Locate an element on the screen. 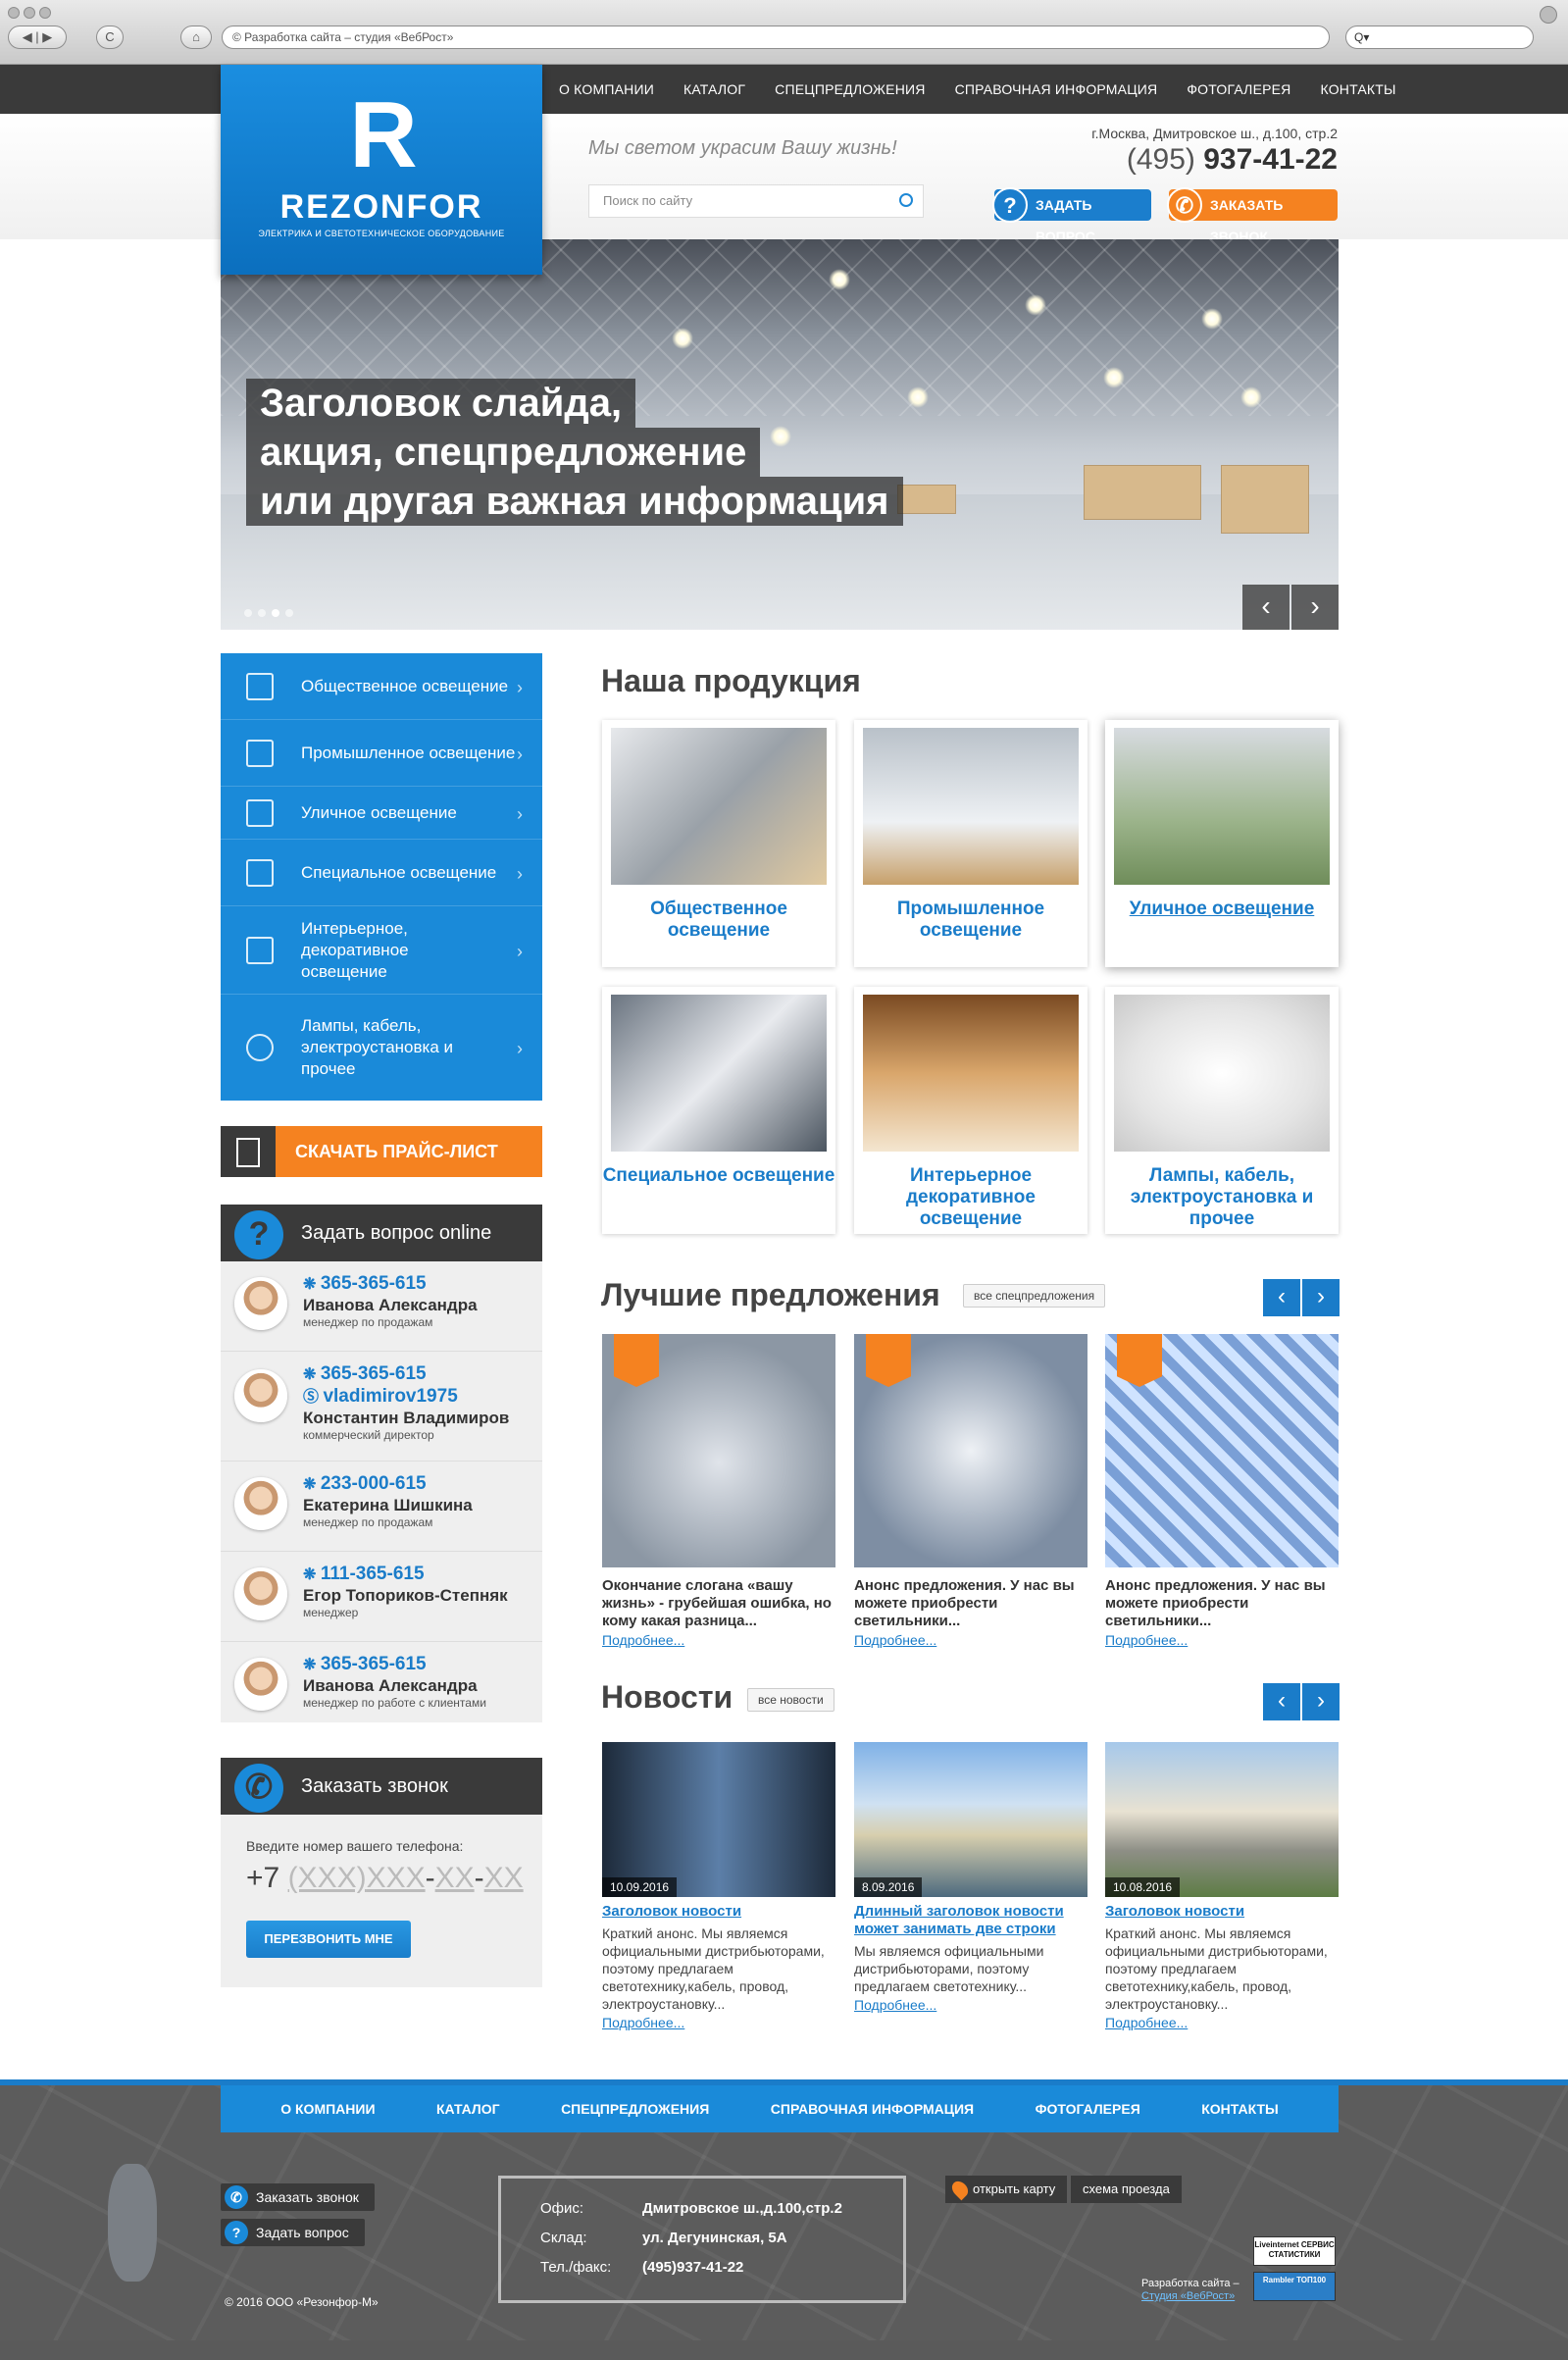 The image size is (1568, 2360). maximize-window-icon is located at coordinates (45, 13).